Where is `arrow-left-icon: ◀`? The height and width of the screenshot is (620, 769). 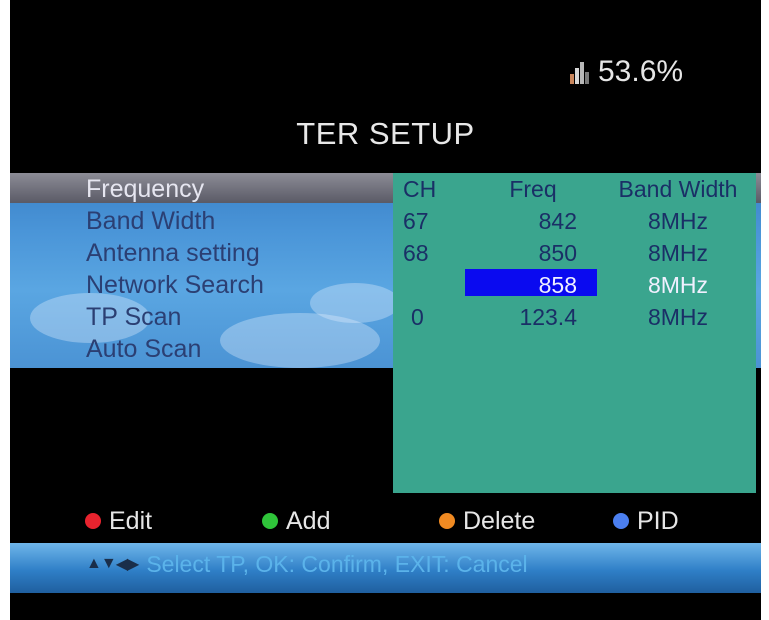
arrow-left-icon: ◀ is located at coordinates (121, 564).